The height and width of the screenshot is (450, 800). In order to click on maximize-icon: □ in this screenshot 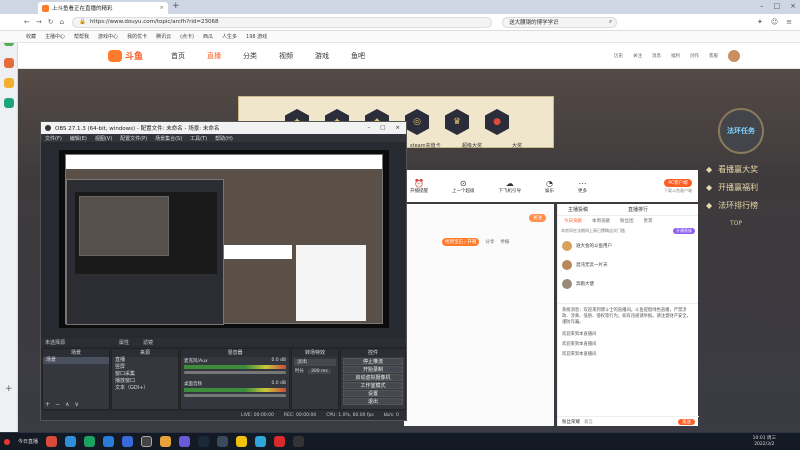, I will do `click(382, 128)`.